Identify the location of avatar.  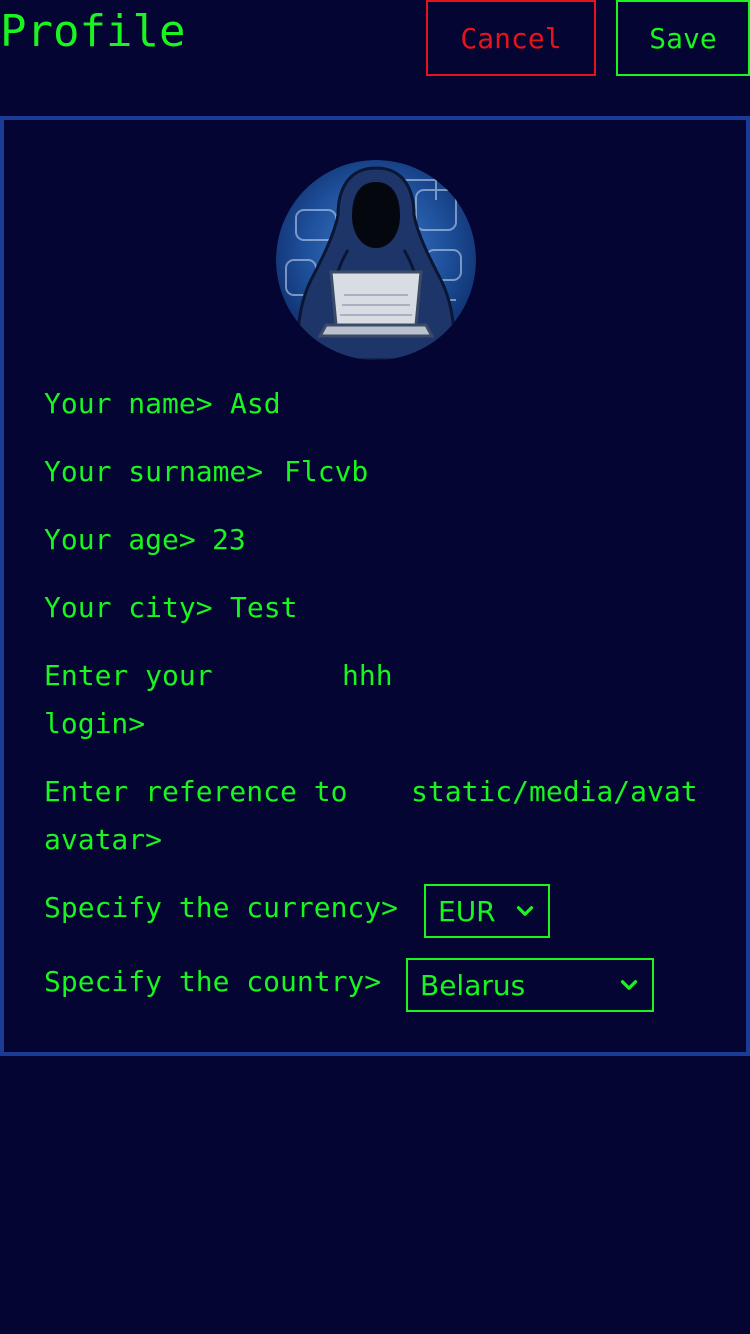
(376, 260).